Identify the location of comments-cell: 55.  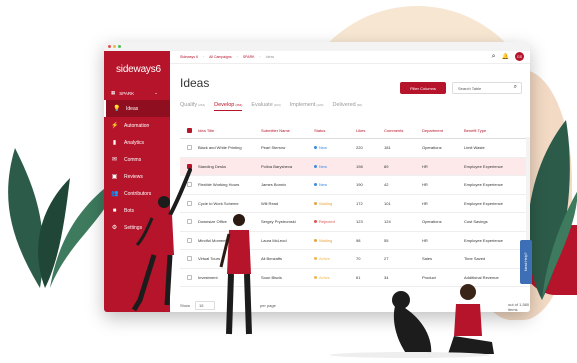
(386, 240).